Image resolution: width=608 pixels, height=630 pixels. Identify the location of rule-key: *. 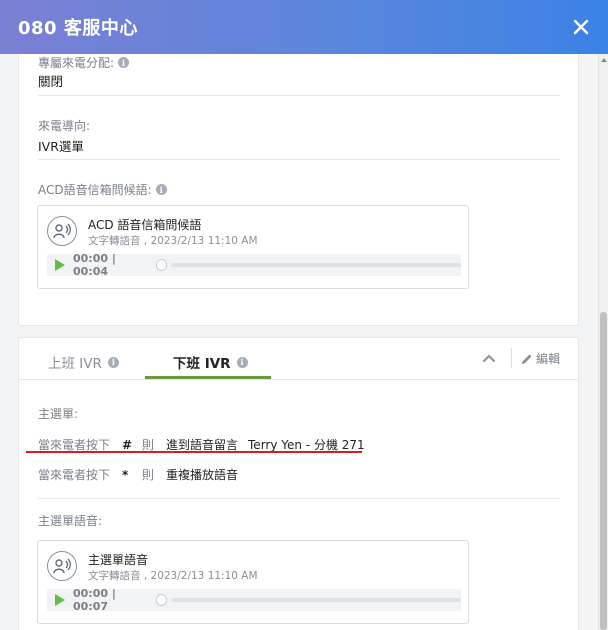
(125, 474).